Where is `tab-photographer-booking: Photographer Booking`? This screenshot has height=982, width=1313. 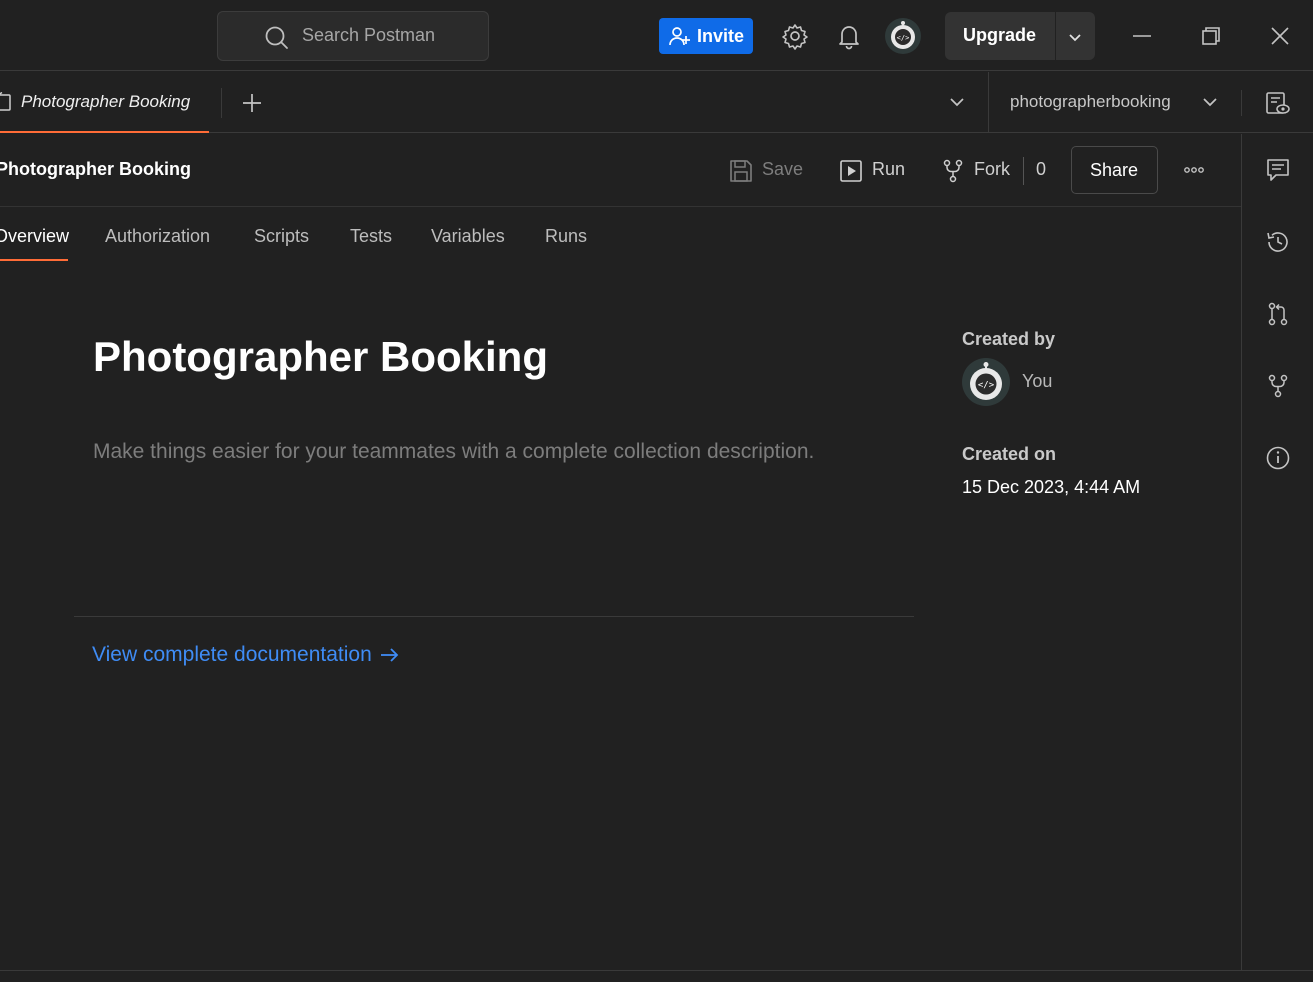 tab-photographer-booking: Photographer Booking is located at coordinates (104, 102).